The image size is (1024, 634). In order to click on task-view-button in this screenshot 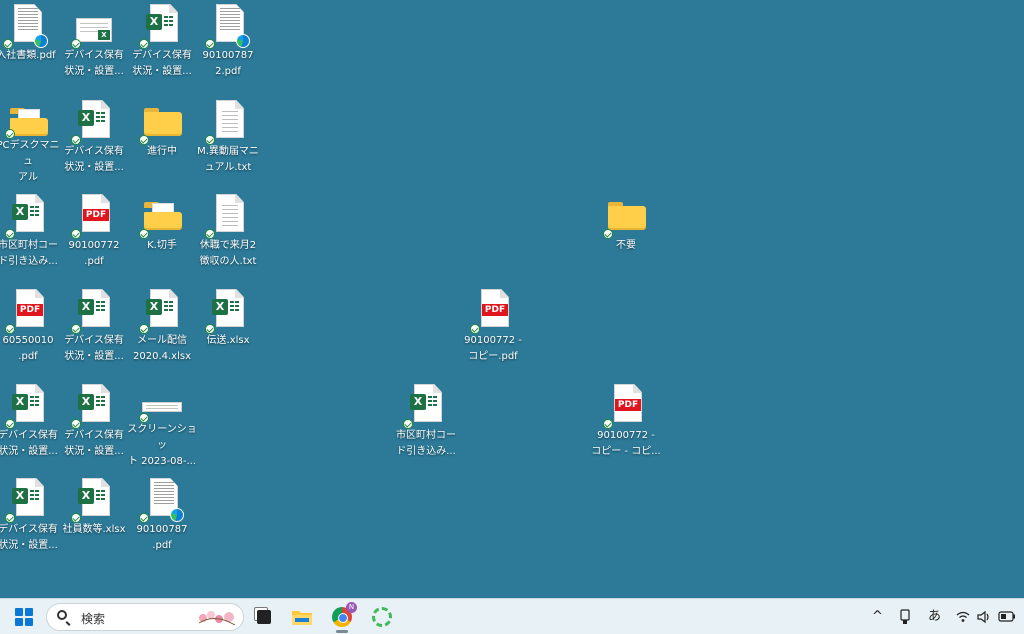, I will do `click(264, 617)`.